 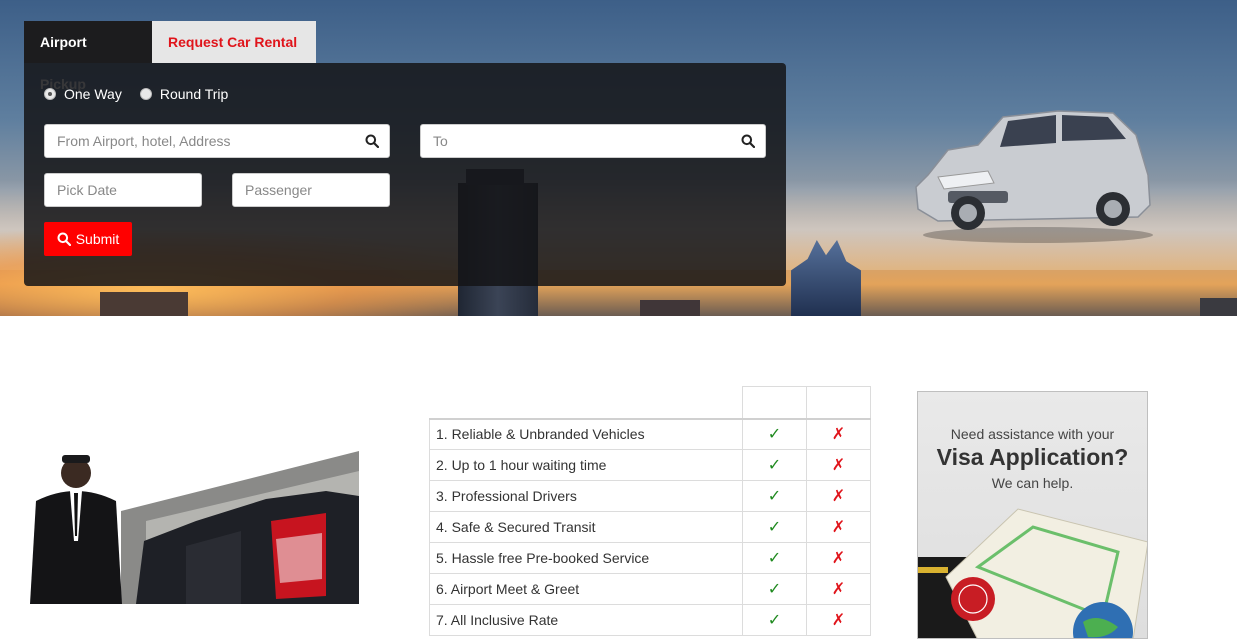 What do you see at coordinates (586, 496) in the screenshot?
I see `feature-label: 3. Professional Drivers` at bounding box center [586, 496].